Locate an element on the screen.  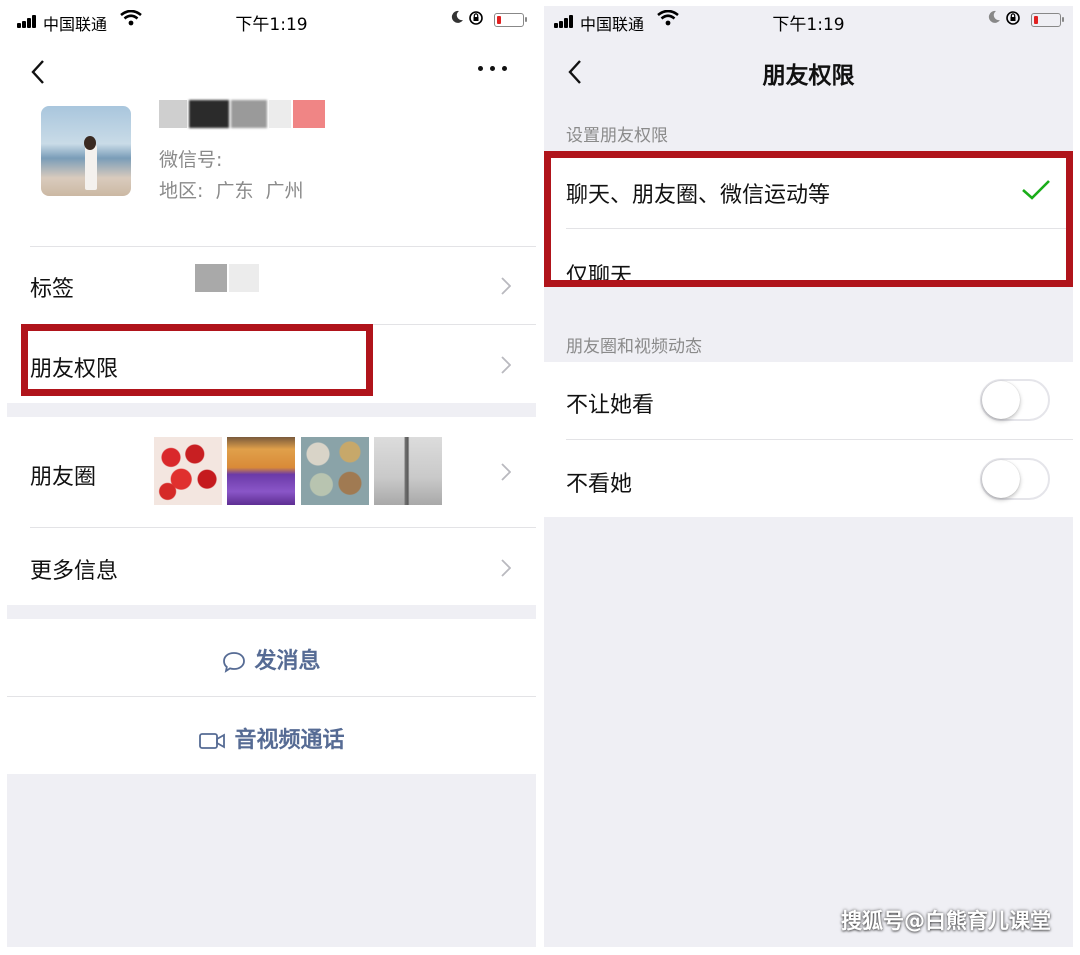
moments-thumbnail-dishes is located at coordinates (335, 471).